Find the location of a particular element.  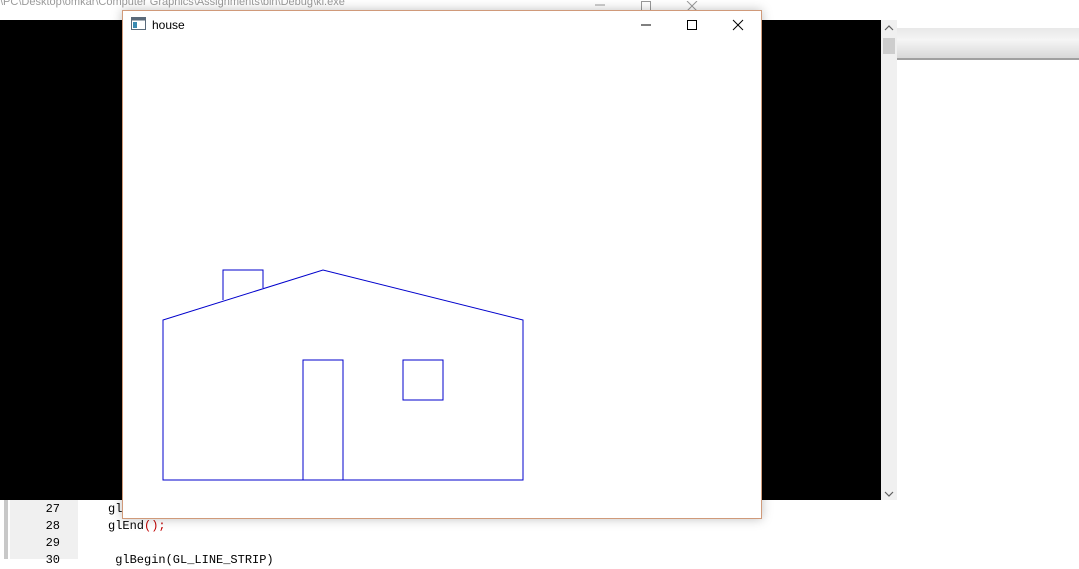

close-icon is located at coordinates (738, 25).